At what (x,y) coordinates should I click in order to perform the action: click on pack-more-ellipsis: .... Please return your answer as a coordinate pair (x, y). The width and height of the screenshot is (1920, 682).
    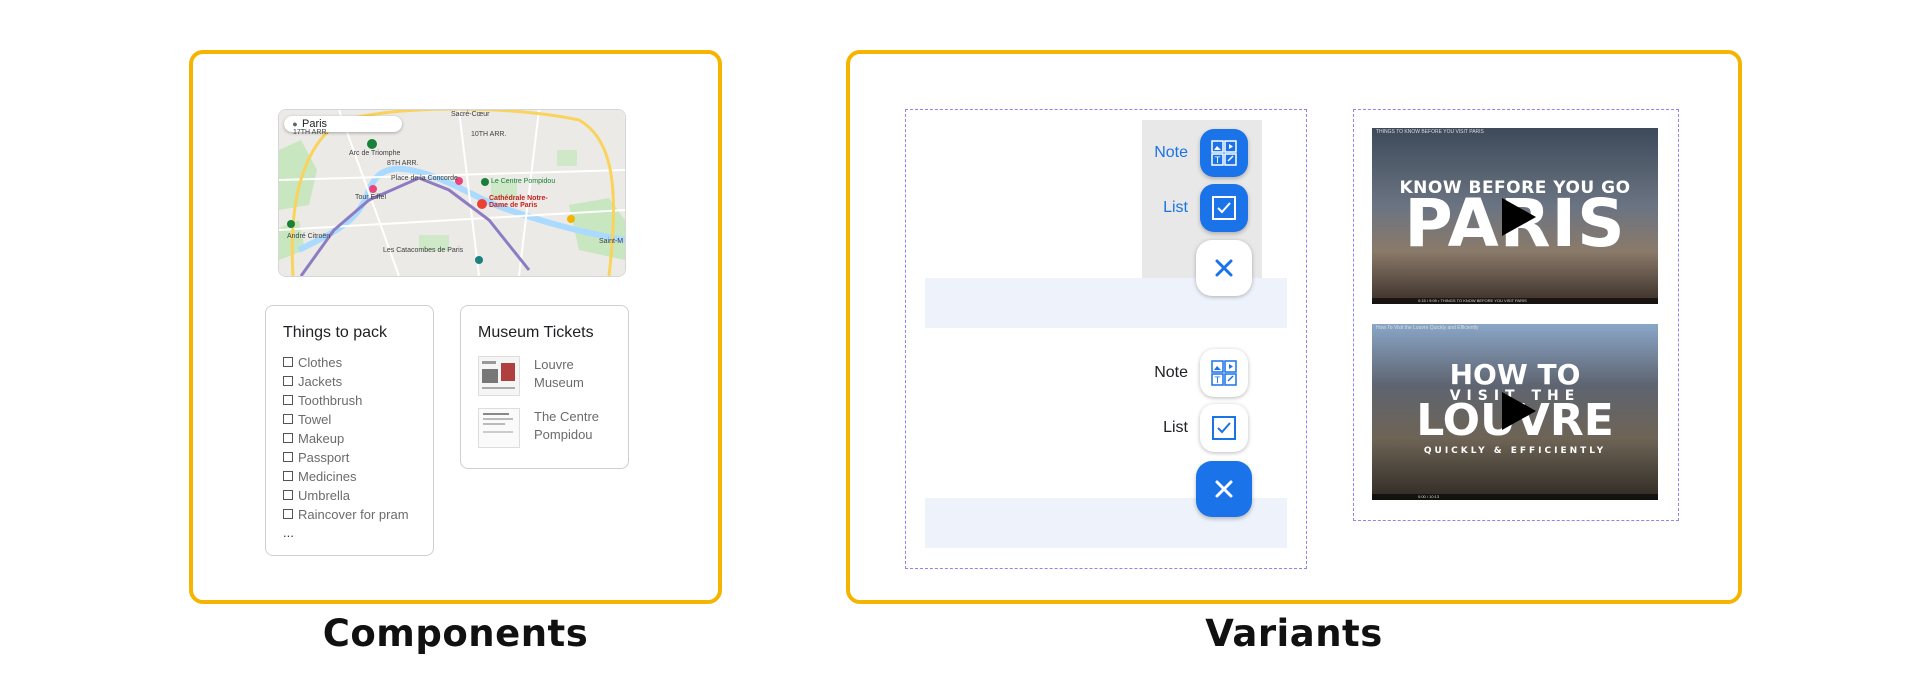
    Looking at the image, I should click on (288, 532).